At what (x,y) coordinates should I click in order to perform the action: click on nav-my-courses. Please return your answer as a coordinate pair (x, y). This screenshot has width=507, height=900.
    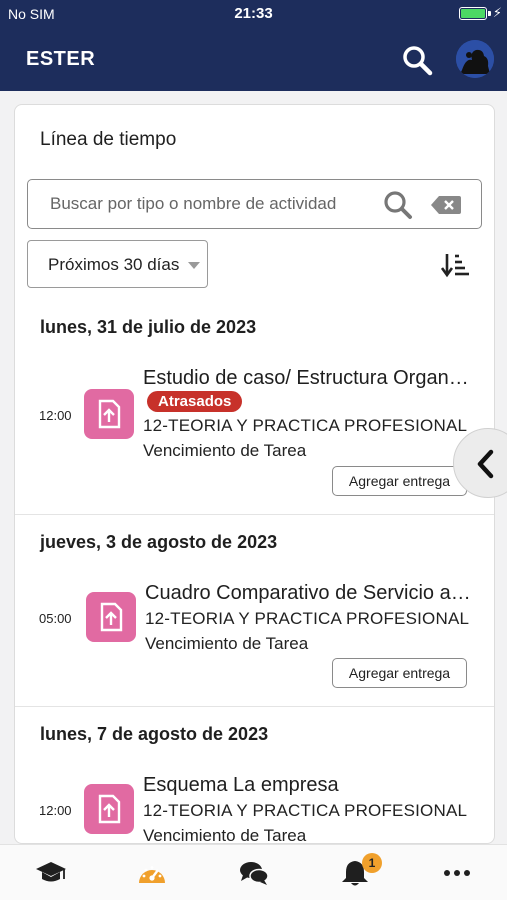
    Looking at the image, I should click on (50, 872).